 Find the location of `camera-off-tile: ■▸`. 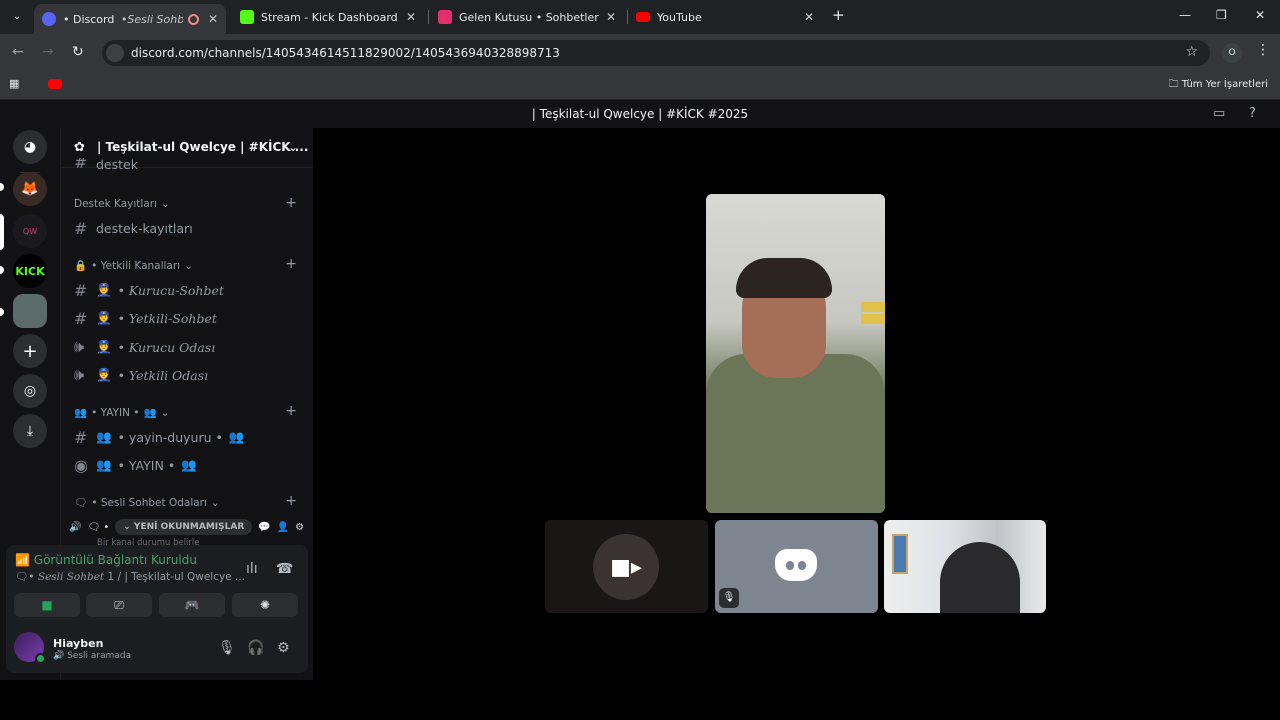

camera-off-tile: ■▸ is located at coordinates (626, 566).